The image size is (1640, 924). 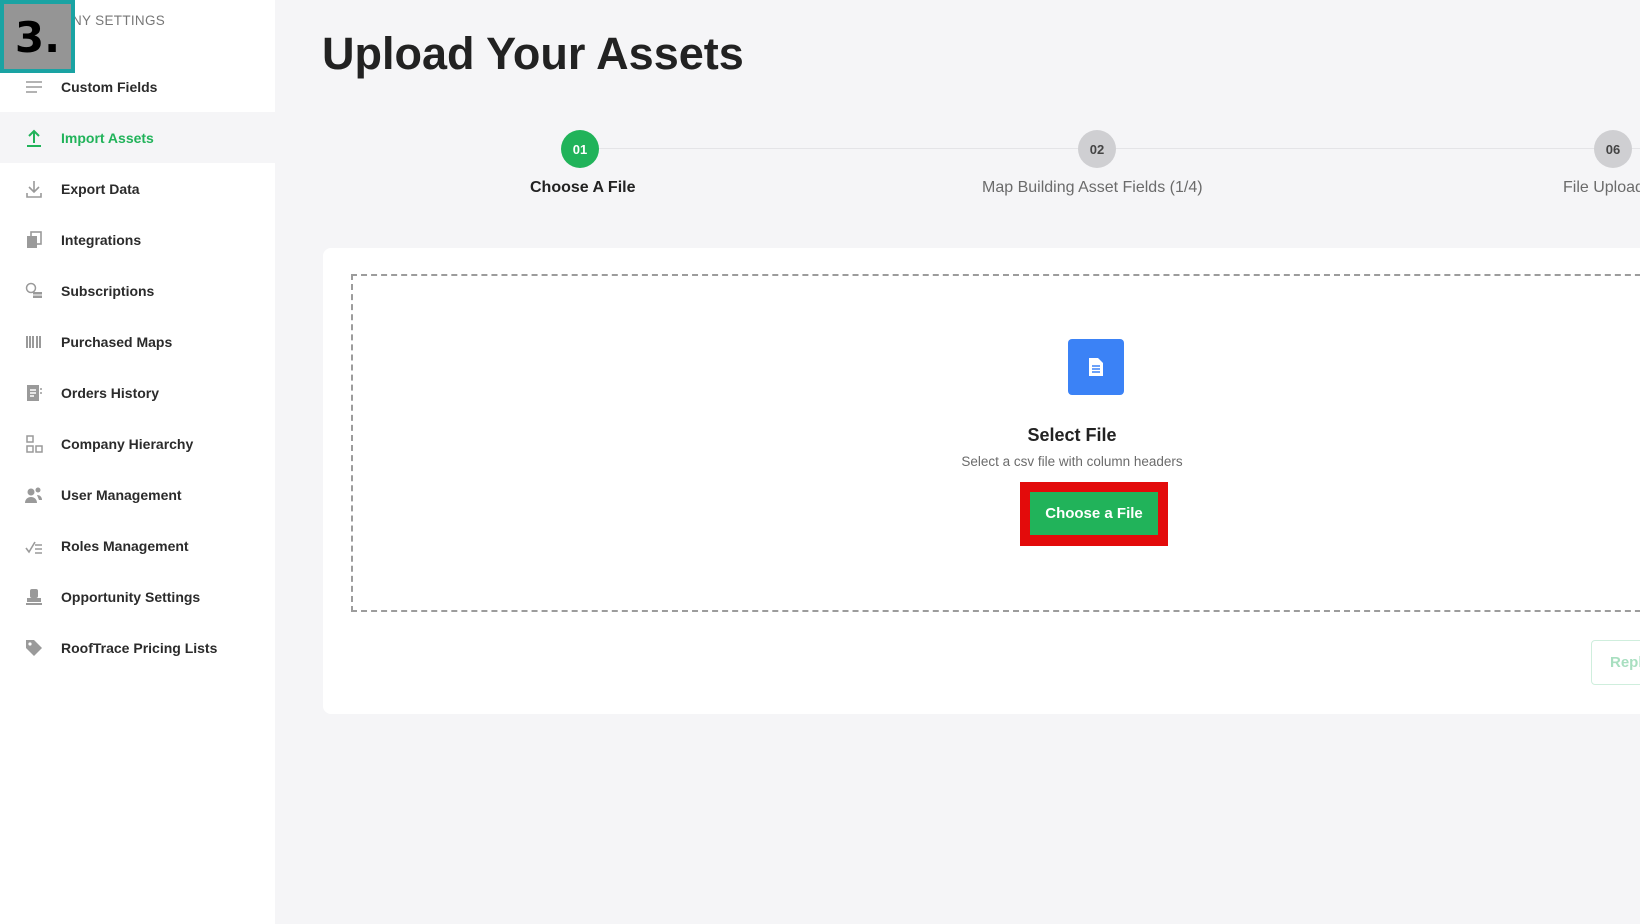 What do you see at coordinates (34, 648) in the screenshot?
I see `tag-icon` at bounding box center [34, 648].